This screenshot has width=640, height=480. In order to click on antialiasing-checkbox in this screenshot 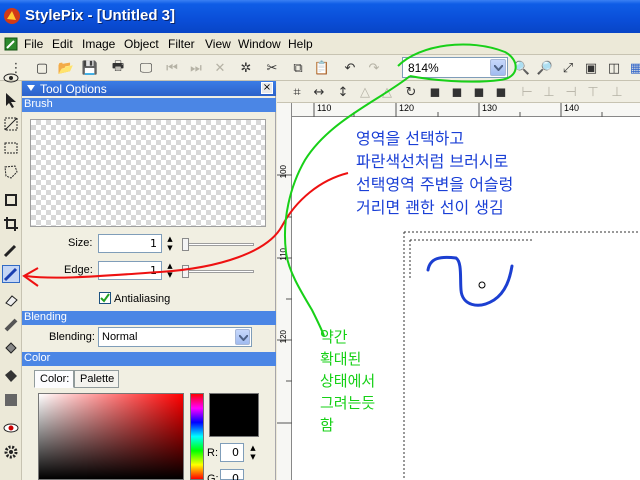, I will do `click(105, 298)`.